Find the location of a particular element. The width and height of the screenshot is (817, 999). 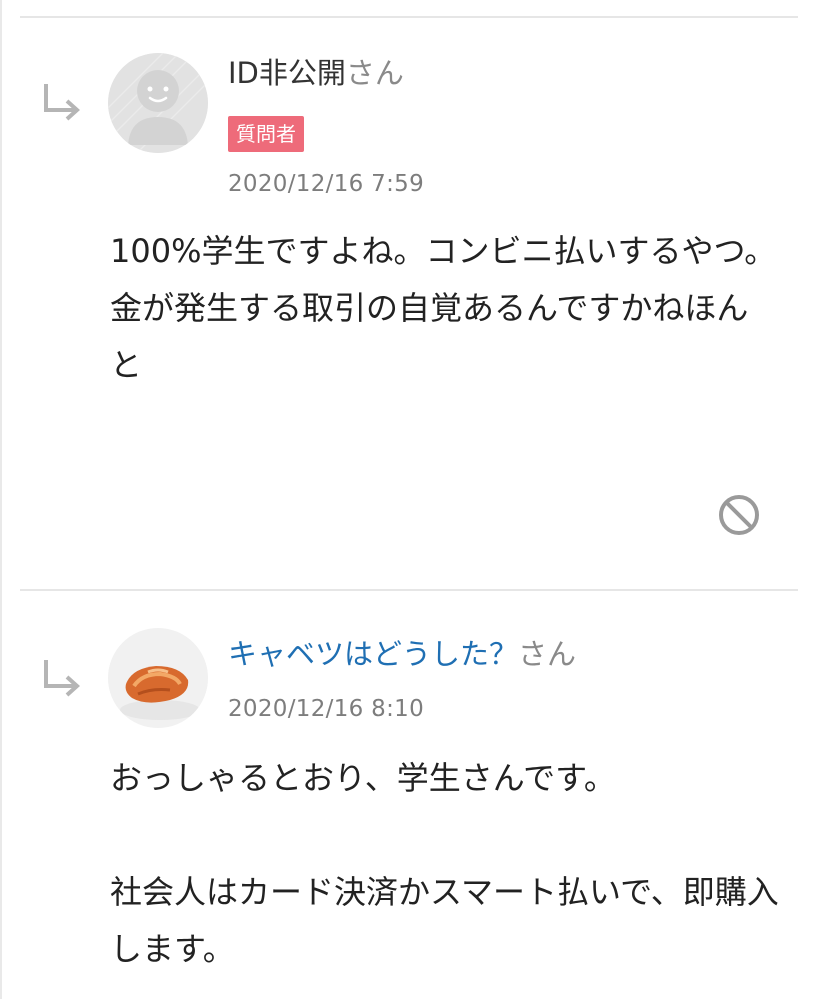

answer-body-line: おっしゃるとおり、学生さんです。 is located at coordinates (363, 778).